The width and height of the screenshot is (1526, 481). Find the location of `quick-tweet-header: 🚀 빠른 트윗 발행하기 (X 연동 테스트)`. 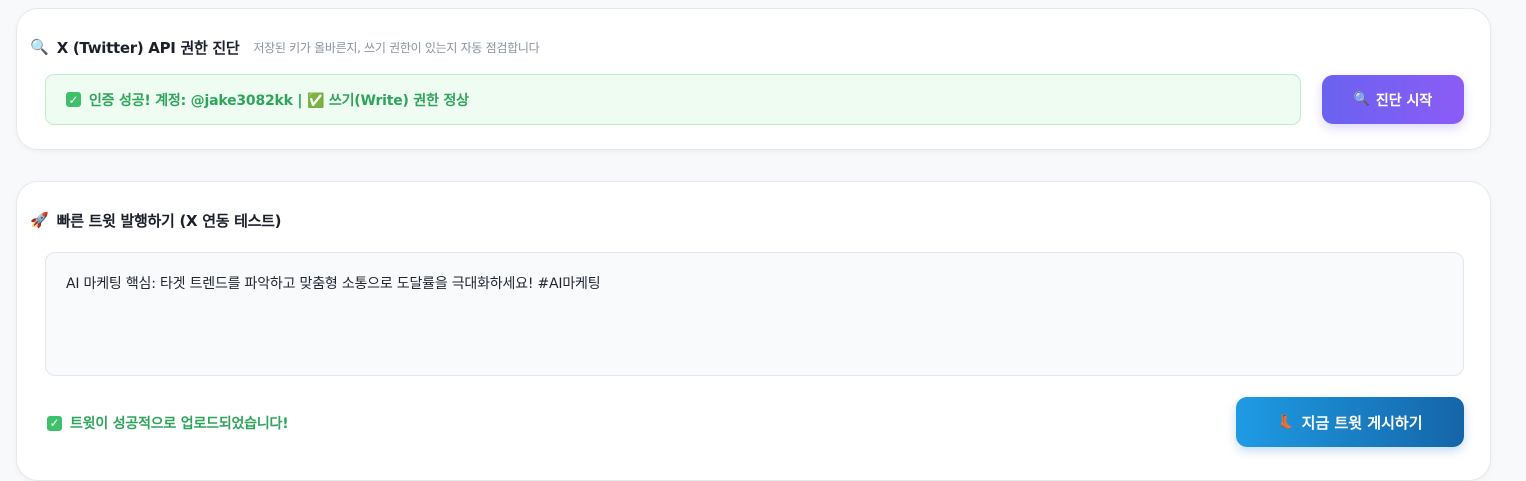

quick-tweet-header: 🚀 빠른 트윗 발행하기 (X 연동 테스트) is located at coordinates (155, 220).